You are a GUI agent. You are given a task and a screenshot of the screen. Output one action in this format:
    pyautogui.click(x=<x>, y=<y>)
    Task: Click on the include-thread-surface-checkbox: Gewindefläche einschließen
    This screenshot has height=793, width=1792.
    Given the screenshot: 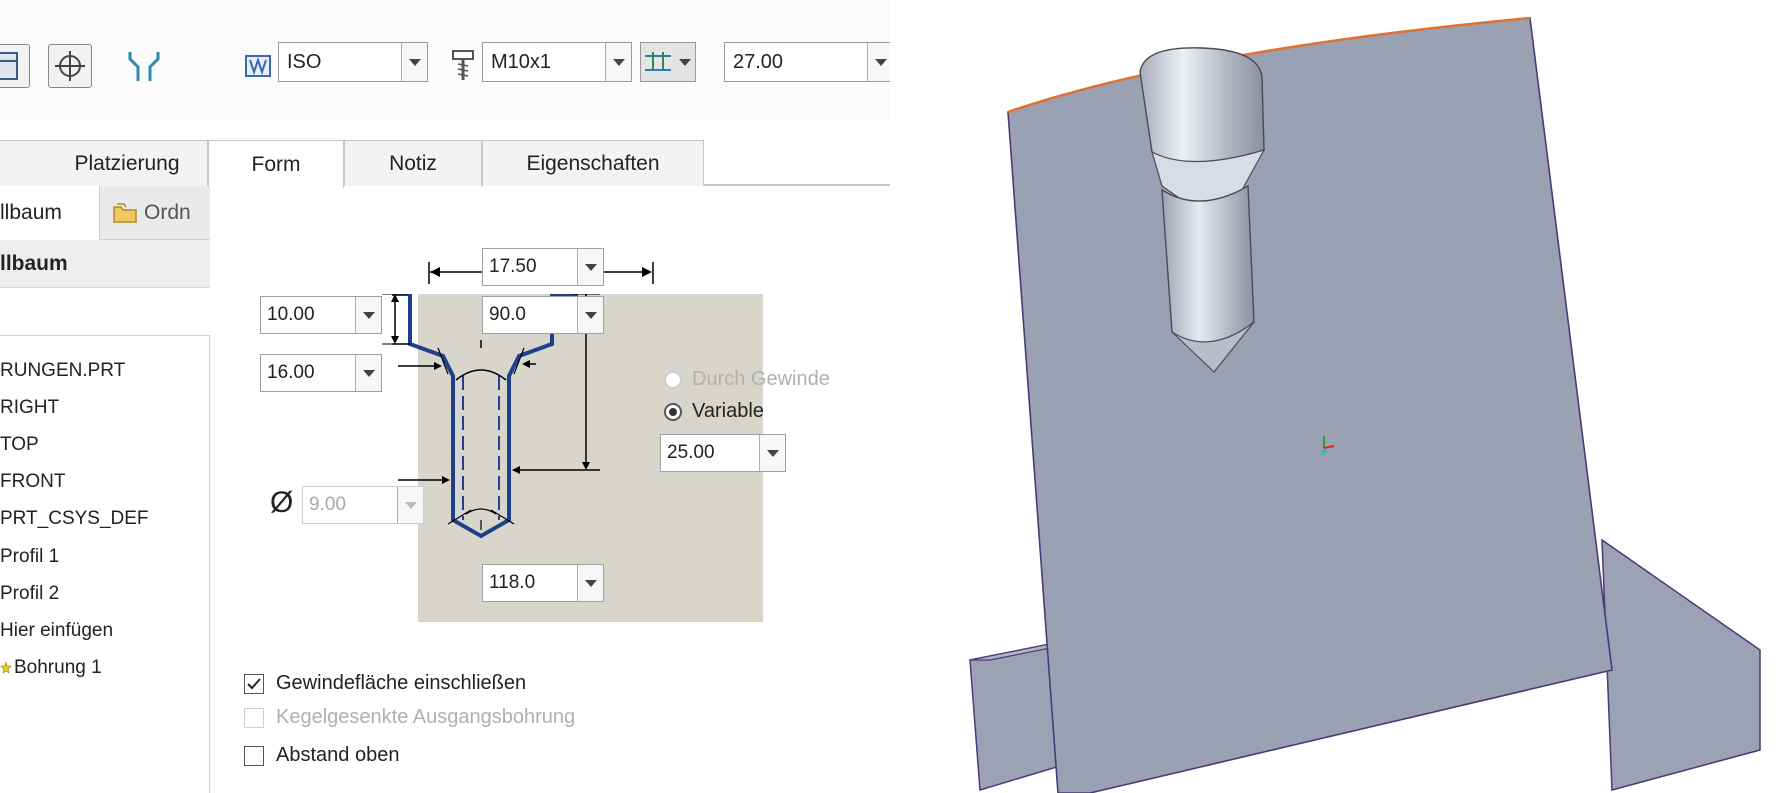 What is the action you would take?
    pyautogui.click(x=385, y=683)
    